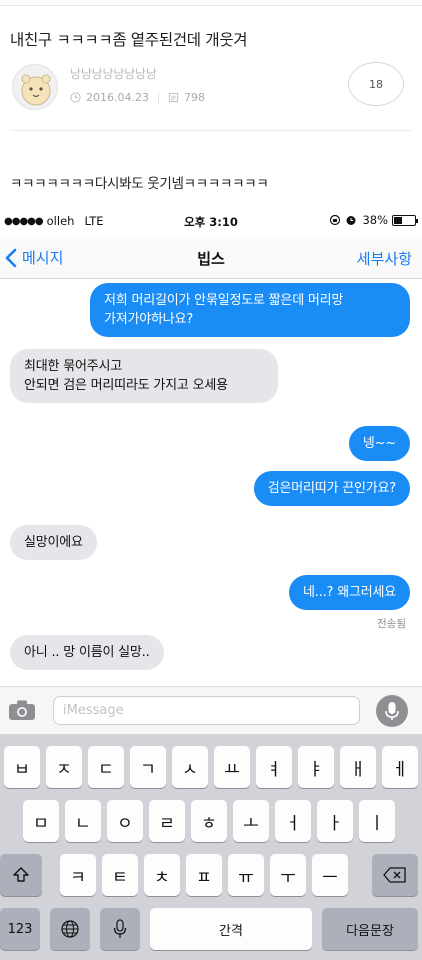  What do you see at coordinates (106, 767) in the screenshot?
I see `key: ㄷ` at bounding box center [106, 767].